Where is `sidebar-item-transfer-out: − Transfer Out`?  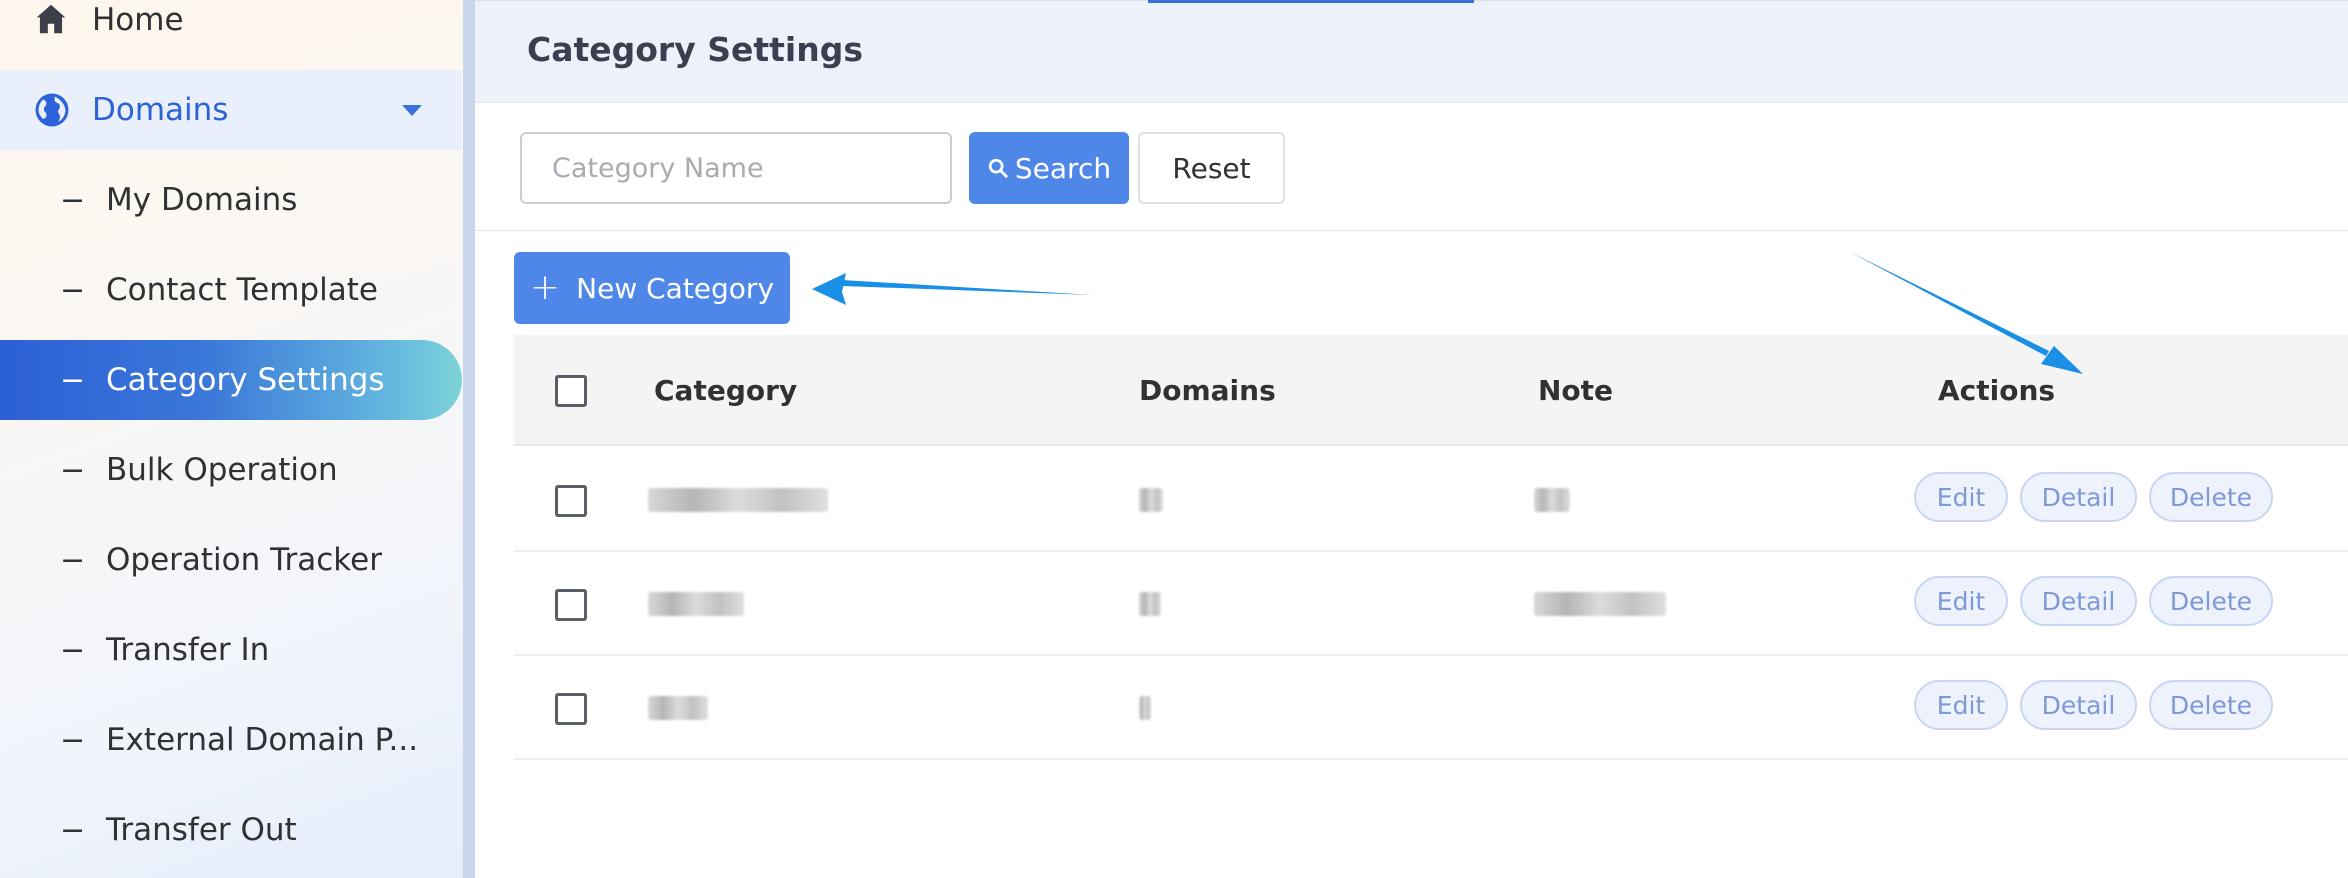
sidebar-item-transfer-out: − Transfer Out is located at coordinates (231, 830).